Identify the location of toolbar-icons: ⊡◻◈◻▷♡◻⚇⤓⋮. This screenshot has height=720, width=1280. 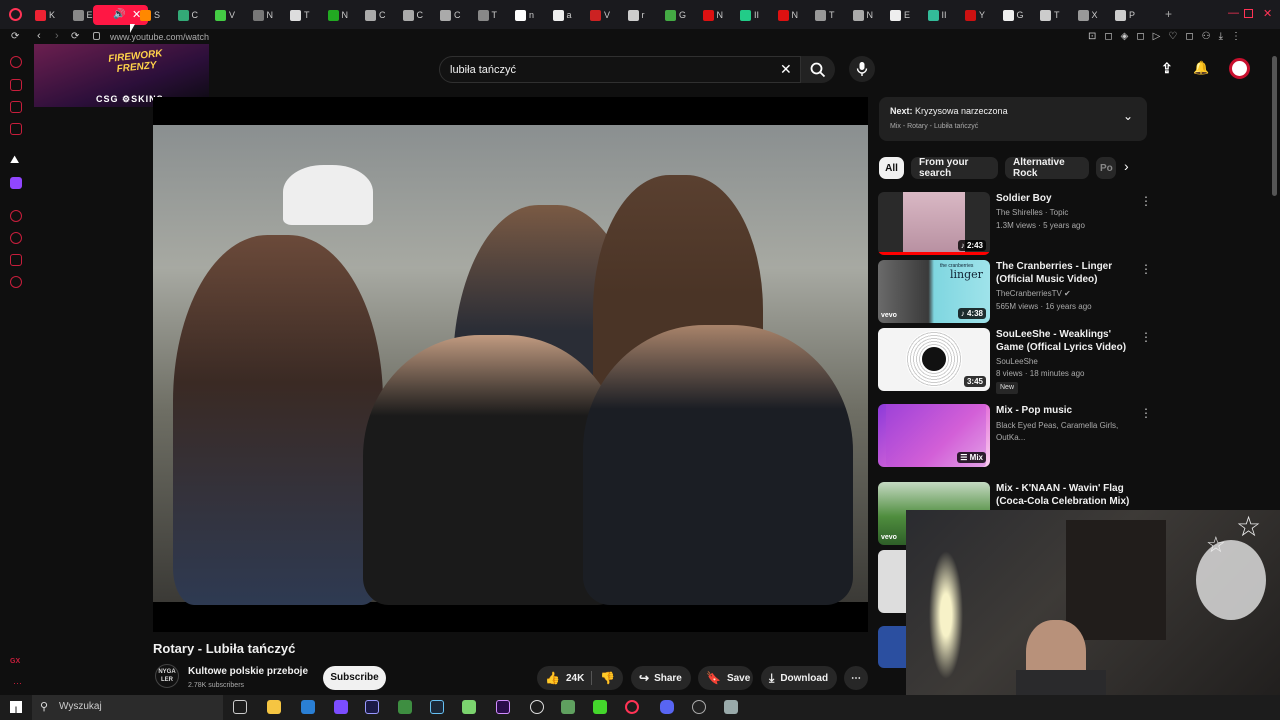
(1168, 36).